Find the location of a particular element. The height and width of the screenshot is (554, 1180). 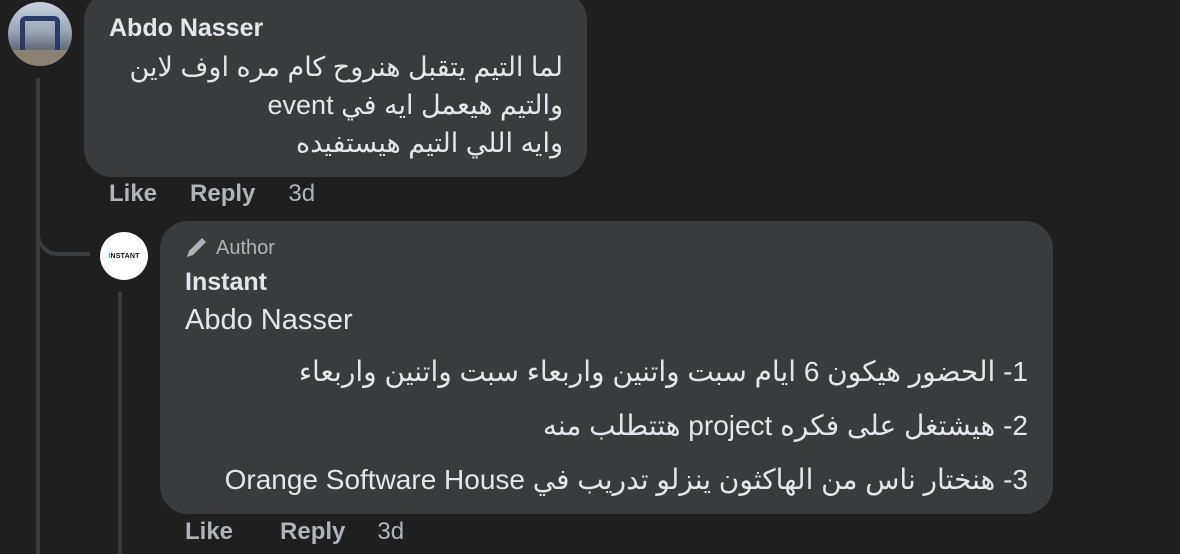

mention-tag: Abdo Nasser is located at coordinates (269, 320).